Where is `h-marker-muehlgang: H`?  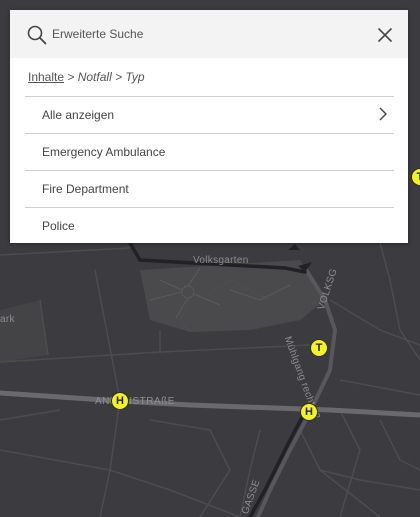
h-marker-muehlgang: H is located at coordinates (309, 412).